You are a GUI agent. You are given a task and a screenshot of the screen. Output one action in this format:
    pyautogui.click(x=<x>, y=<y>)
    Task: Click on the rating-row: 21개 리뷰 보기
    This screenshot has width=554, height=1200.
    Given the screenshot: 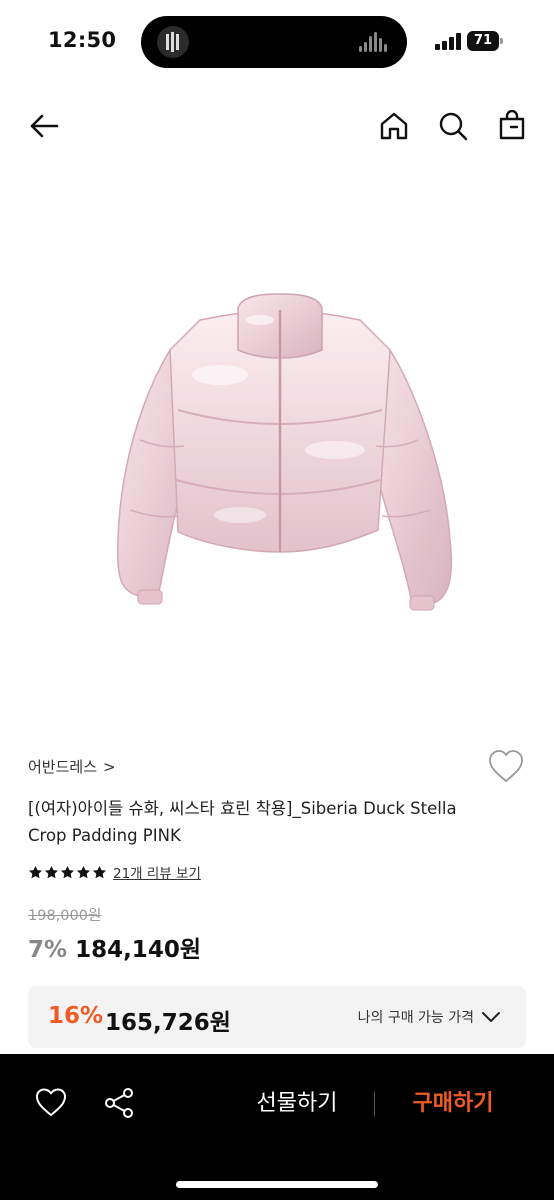 What is the action you would take?
    pyautogui.click(x=114, y=872)
    